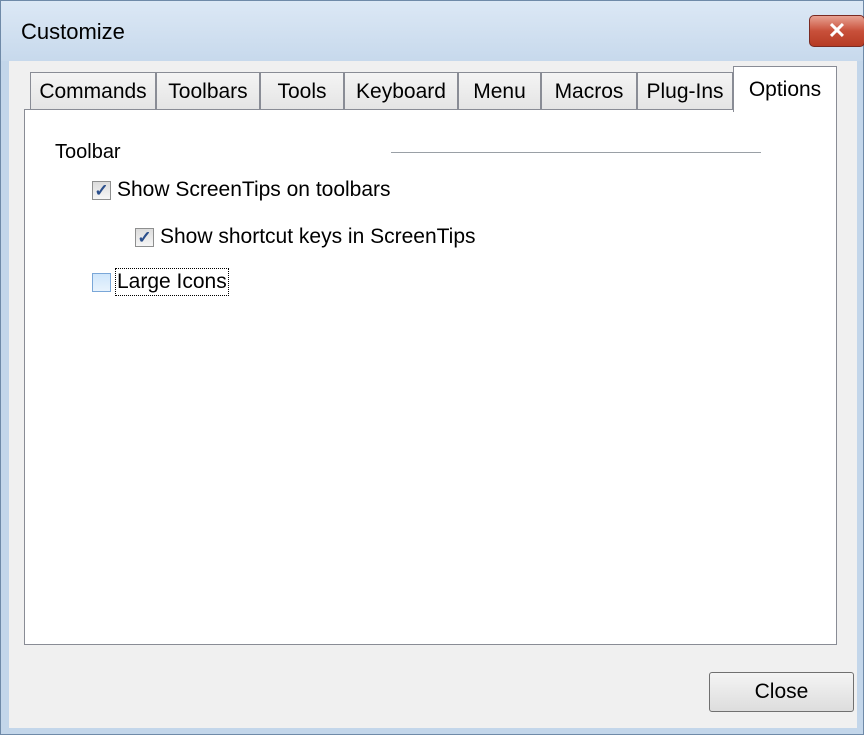 This screenshot has height=735, width=864. I want to click on tab-label: Menu, so click(499, 91).